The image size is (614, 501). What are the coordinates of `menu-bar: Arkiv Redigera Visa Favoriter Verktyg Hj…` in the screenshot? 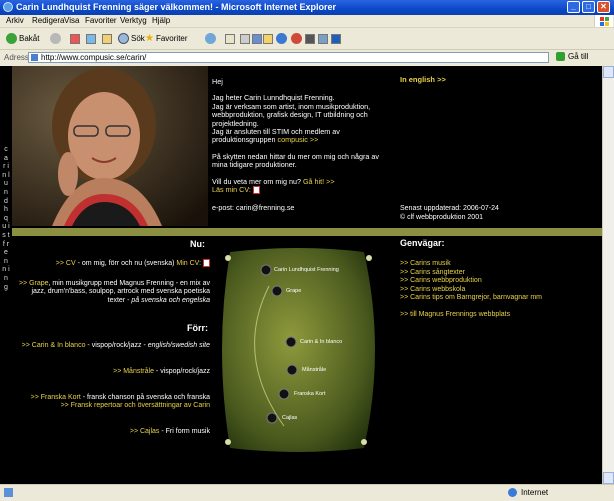 It's located at (307, 21).